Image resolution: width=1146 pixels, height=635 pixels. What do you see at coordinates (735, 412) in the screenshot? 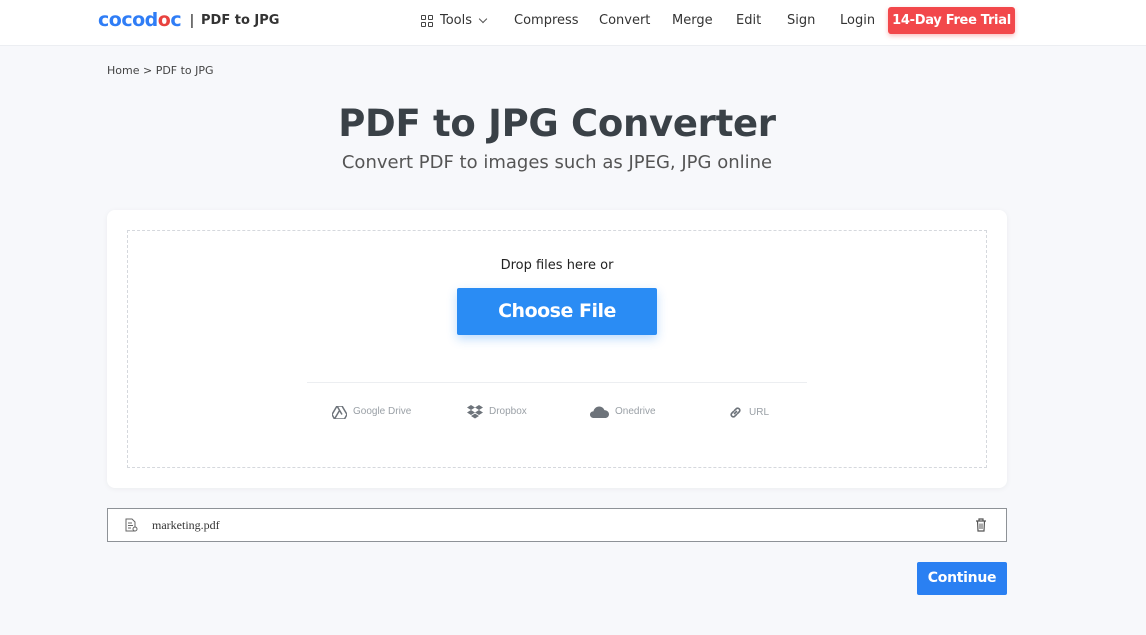
I see `link-icon` at bounding box center [735, 412].